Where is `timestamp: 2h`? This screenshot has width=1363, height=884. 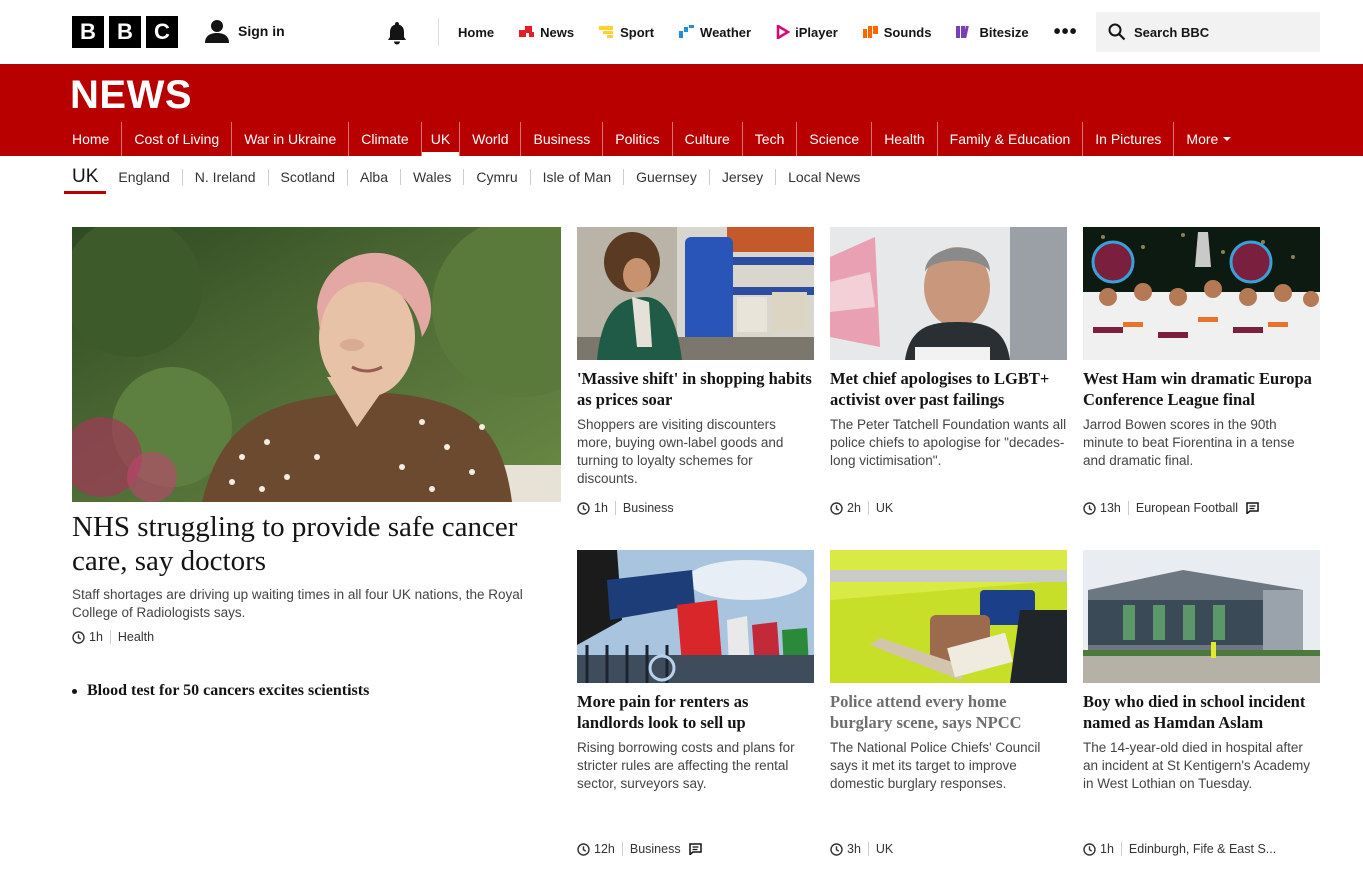 timestamp: 2h is located at coordinates (854, 508).